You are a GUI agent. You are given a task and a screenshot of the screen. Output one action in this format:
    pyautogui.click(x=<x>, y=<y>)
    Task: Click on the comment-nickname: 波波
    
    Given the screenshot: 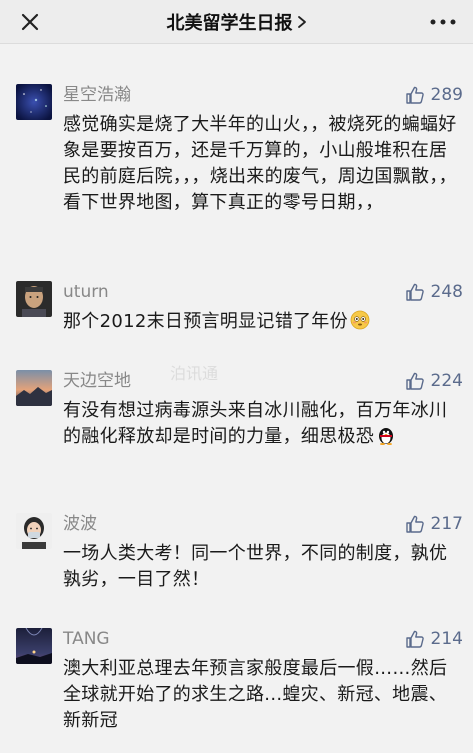 What is the action you would take?
    pyautogui.click(x=80, y=524)
    